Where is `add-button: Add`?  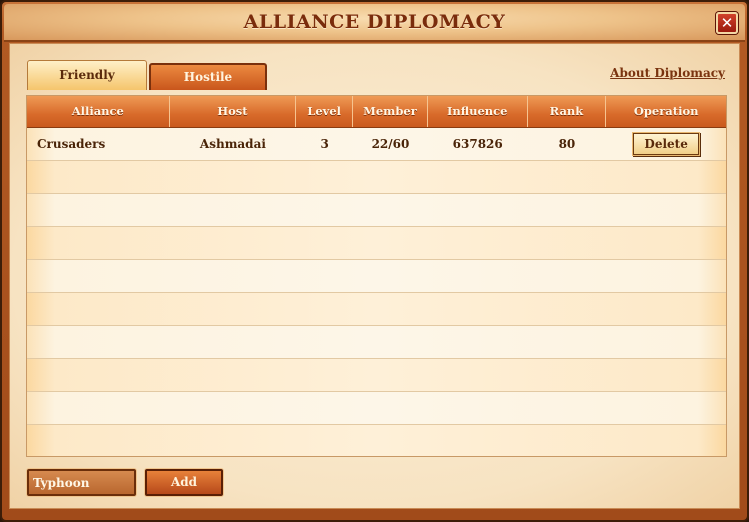 add-button: Add is located at coordinates (184, 482).